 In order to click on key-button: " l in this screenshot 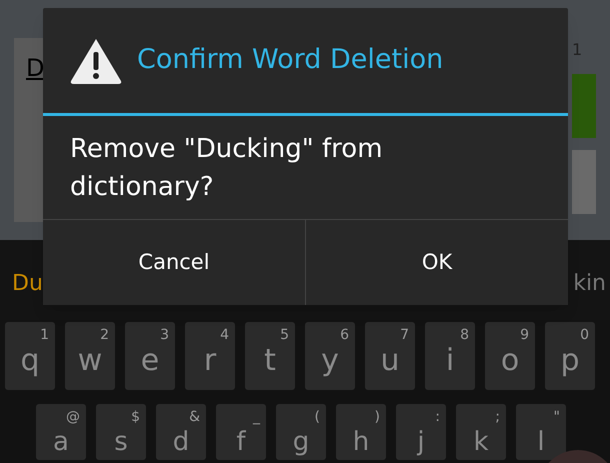, I will do `click(541, 432)`.